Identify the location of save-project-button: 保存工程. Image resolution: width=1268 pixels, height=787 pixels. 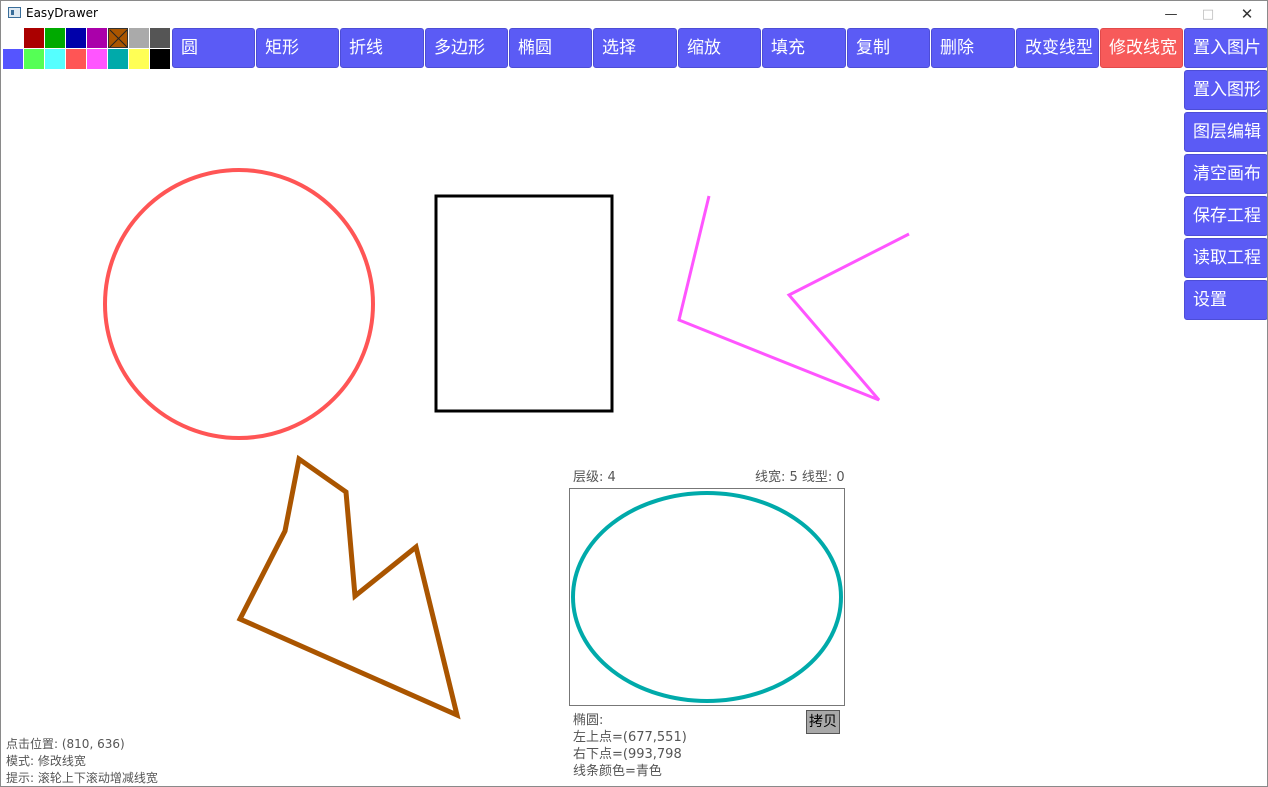
(1225, 216).